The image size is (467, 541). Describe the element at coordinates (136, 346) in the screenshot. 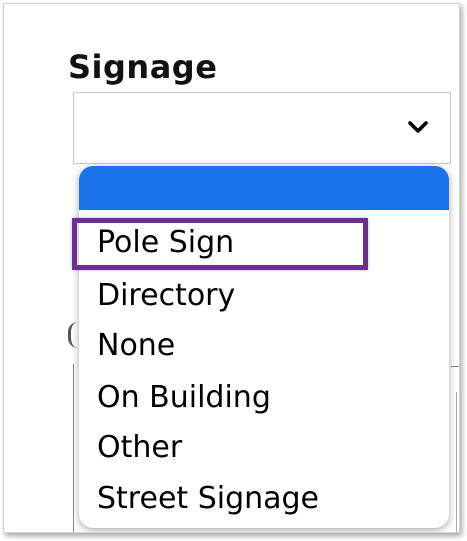

I see `dropdown-option-none: None` at that location.